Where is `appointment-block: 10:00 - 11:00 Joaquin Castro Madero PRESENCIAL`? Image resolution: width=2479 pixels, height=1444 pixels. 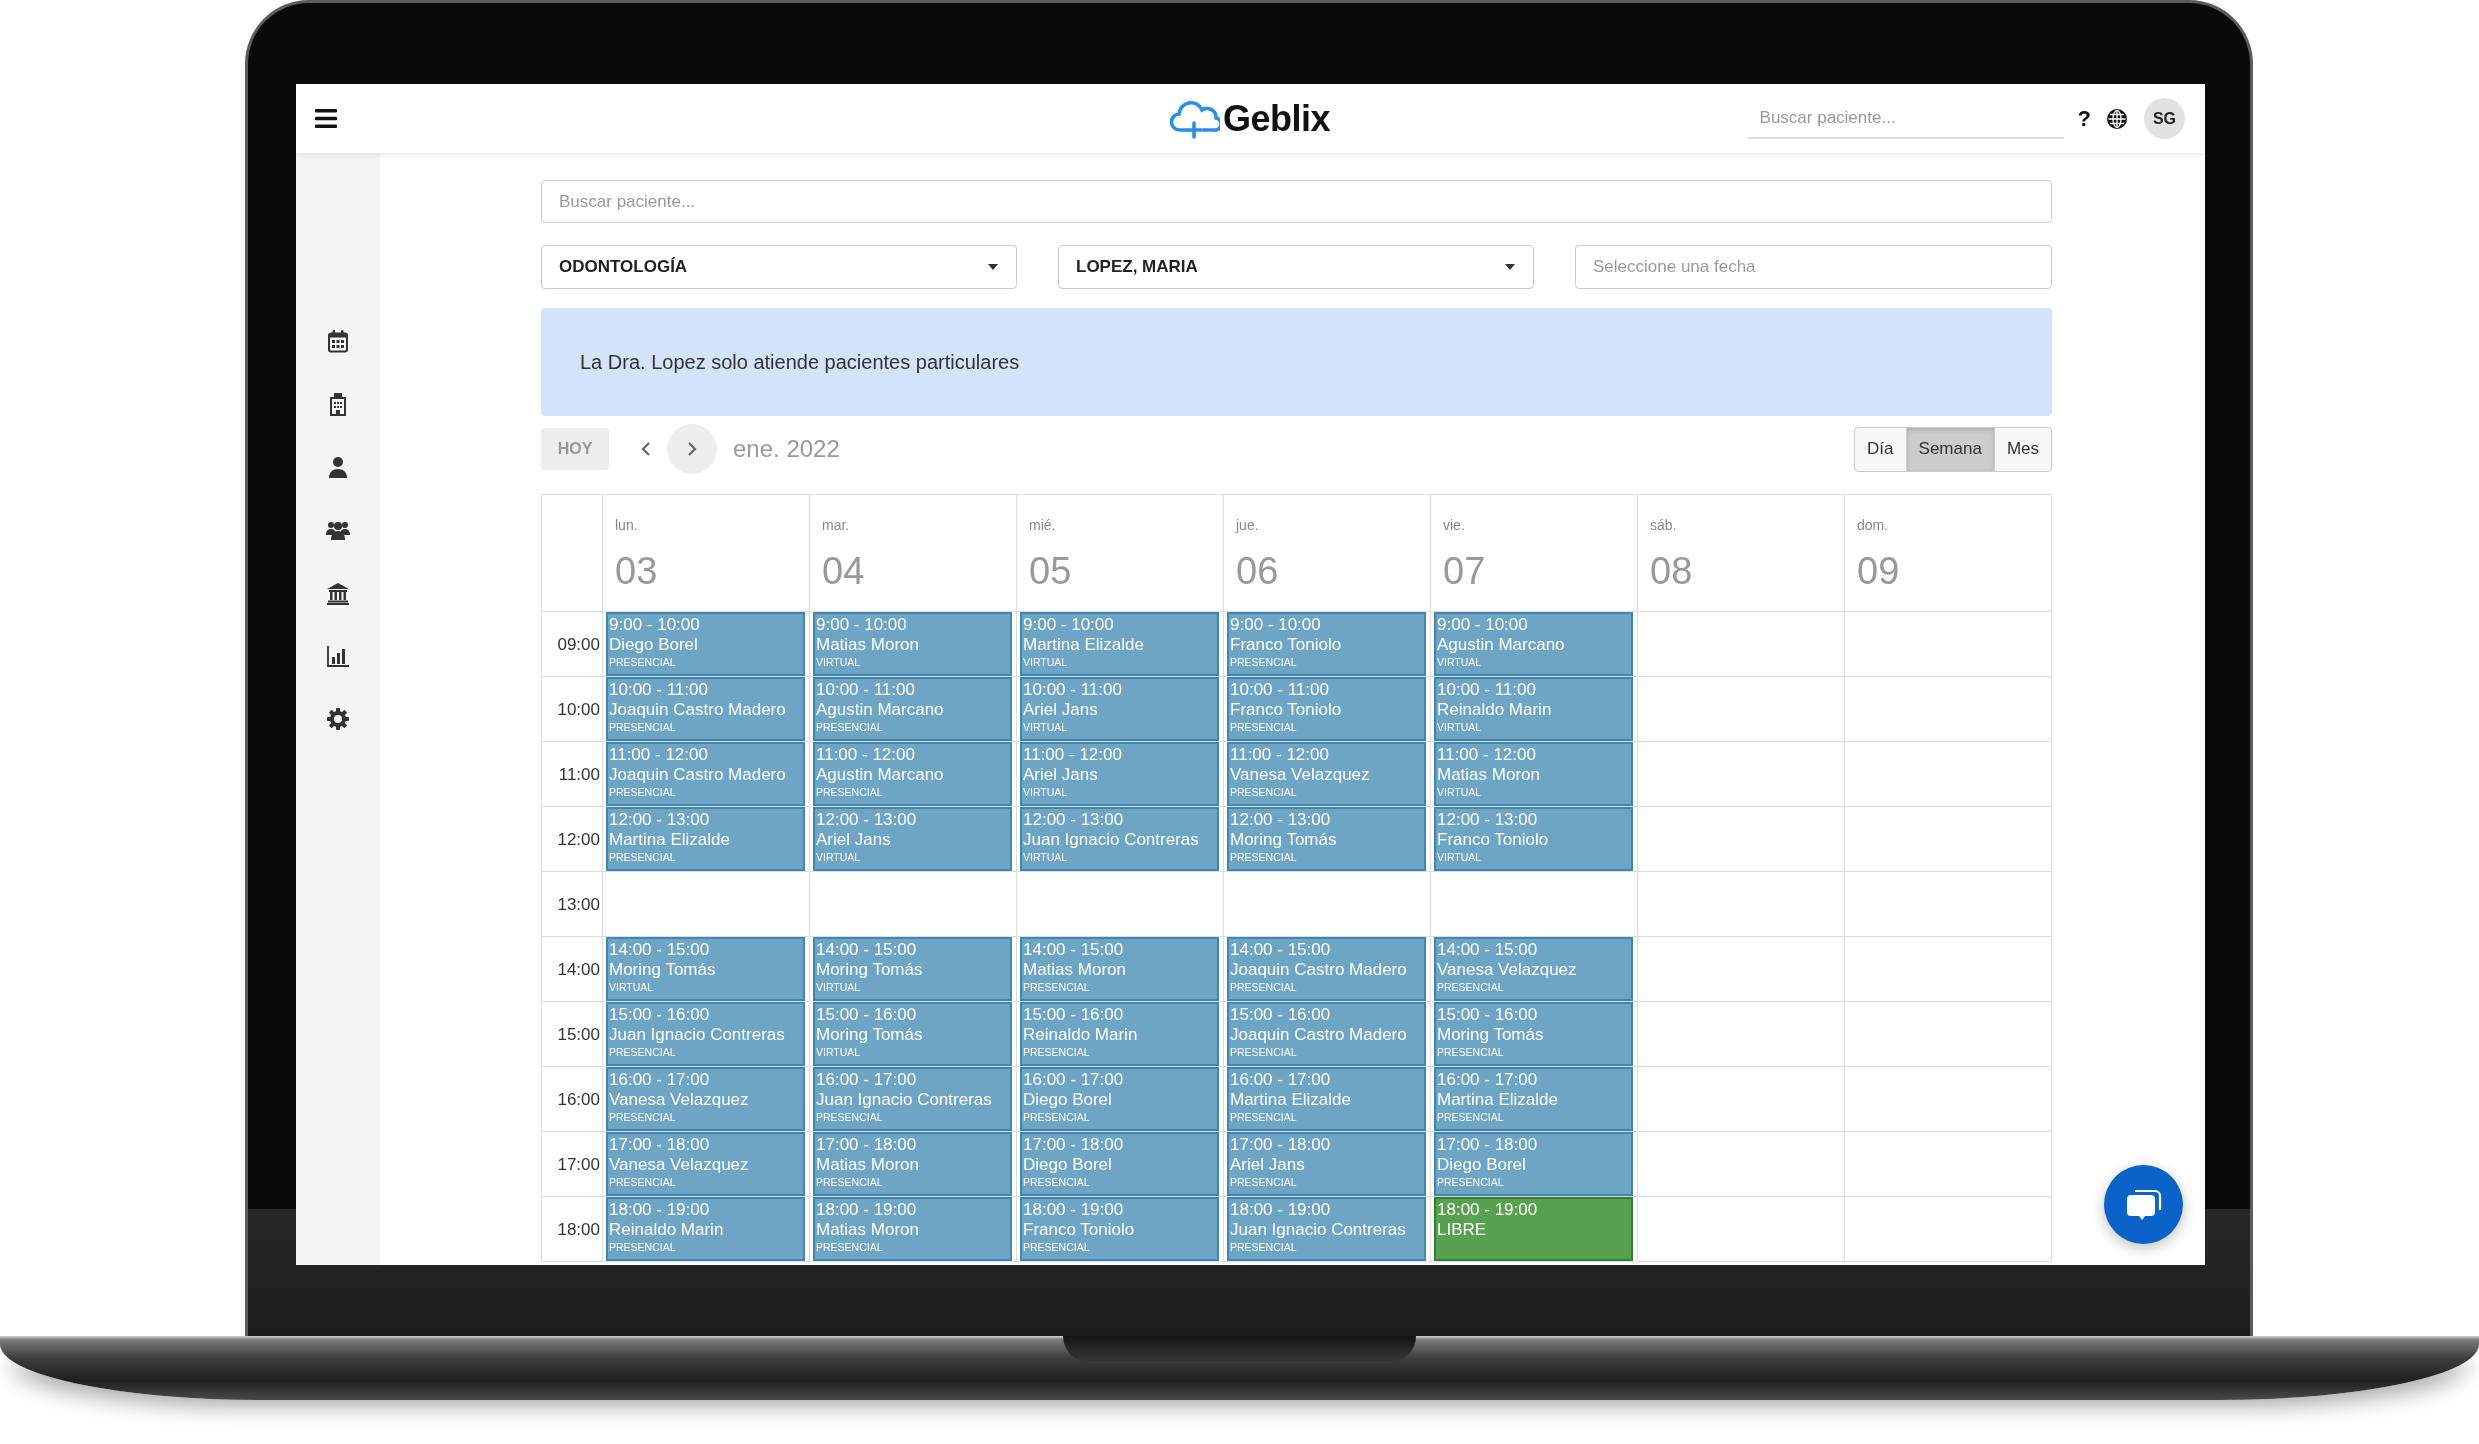 appointment-block: 10:00 - 11:00 Joaquin Castro Madero PRESENCIAL is located at coordinates (705, 709).